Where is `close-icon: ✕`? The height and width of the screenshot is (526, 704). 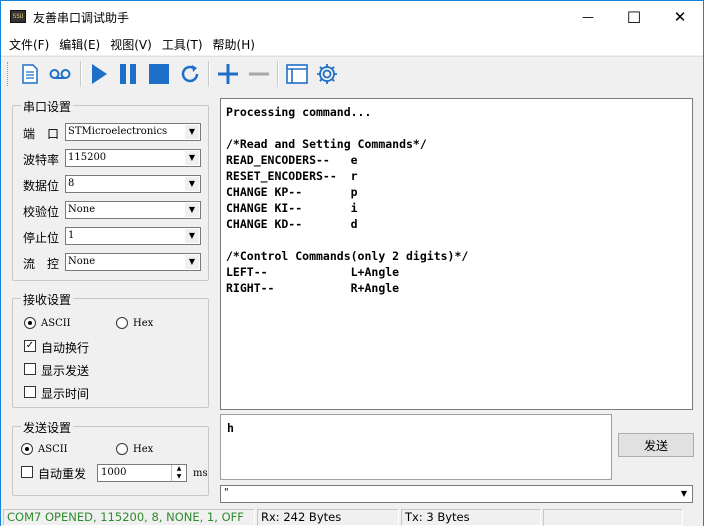 close-icon: ✕ is located at coordinates (680, 17).